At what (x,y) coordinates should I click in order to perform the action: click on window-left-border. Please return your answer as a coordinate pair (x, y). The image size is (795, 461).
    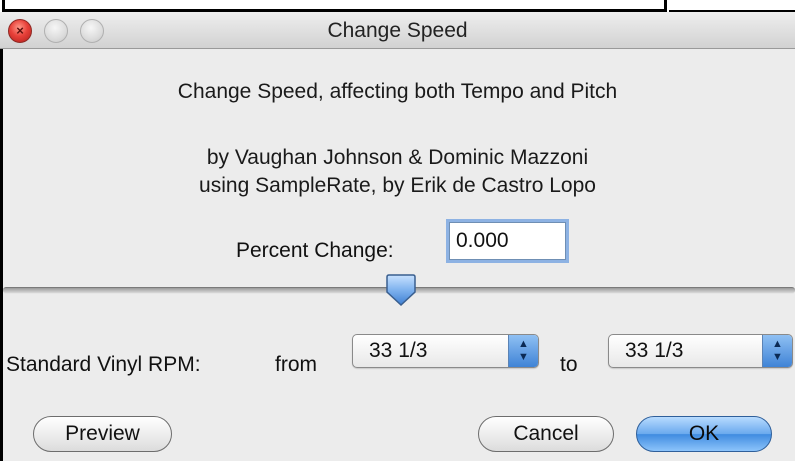
    Looking at the image, I should click on (1, 255).